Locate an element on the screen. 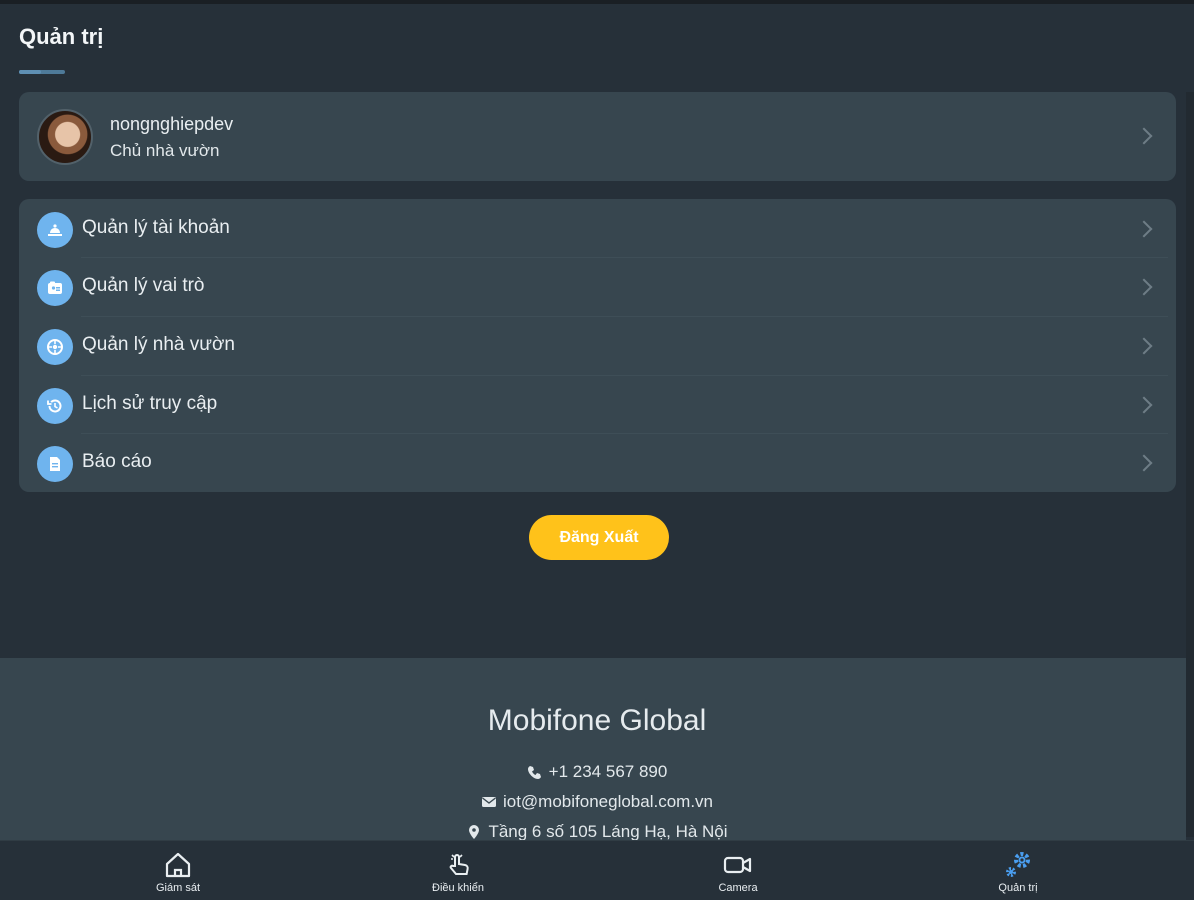 Image resolution: width=1194 pixels, height=900 pixels. menu-item-account-management: Quản lý tài khoản is located at coordinates (597, 228).